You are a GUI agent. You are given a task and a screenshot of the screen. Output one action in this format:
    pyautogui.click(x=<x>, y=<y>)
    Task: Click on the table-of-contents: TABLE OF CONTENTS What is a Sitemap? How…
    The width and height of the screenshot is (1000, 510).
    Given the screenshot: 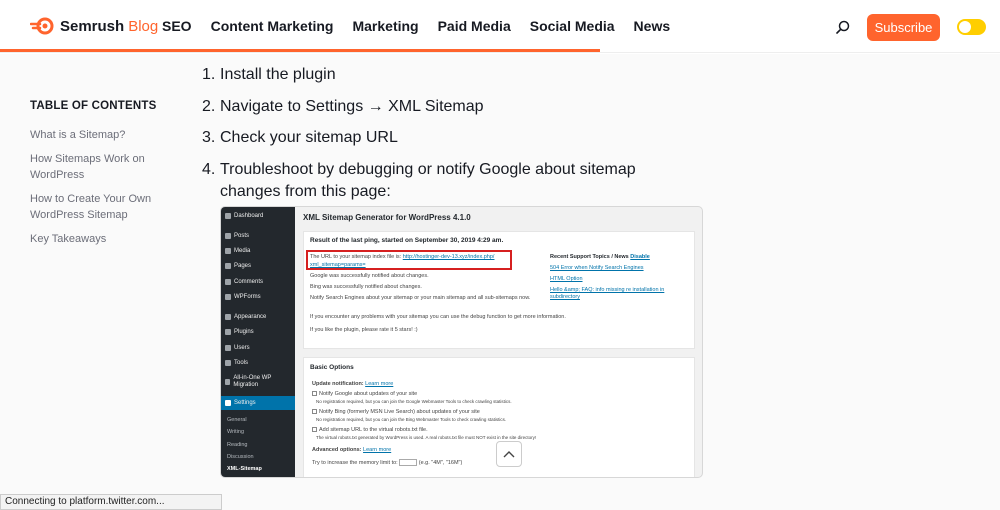 What is the action you would take?
    pyautogui.click(x=105, y=177)
    